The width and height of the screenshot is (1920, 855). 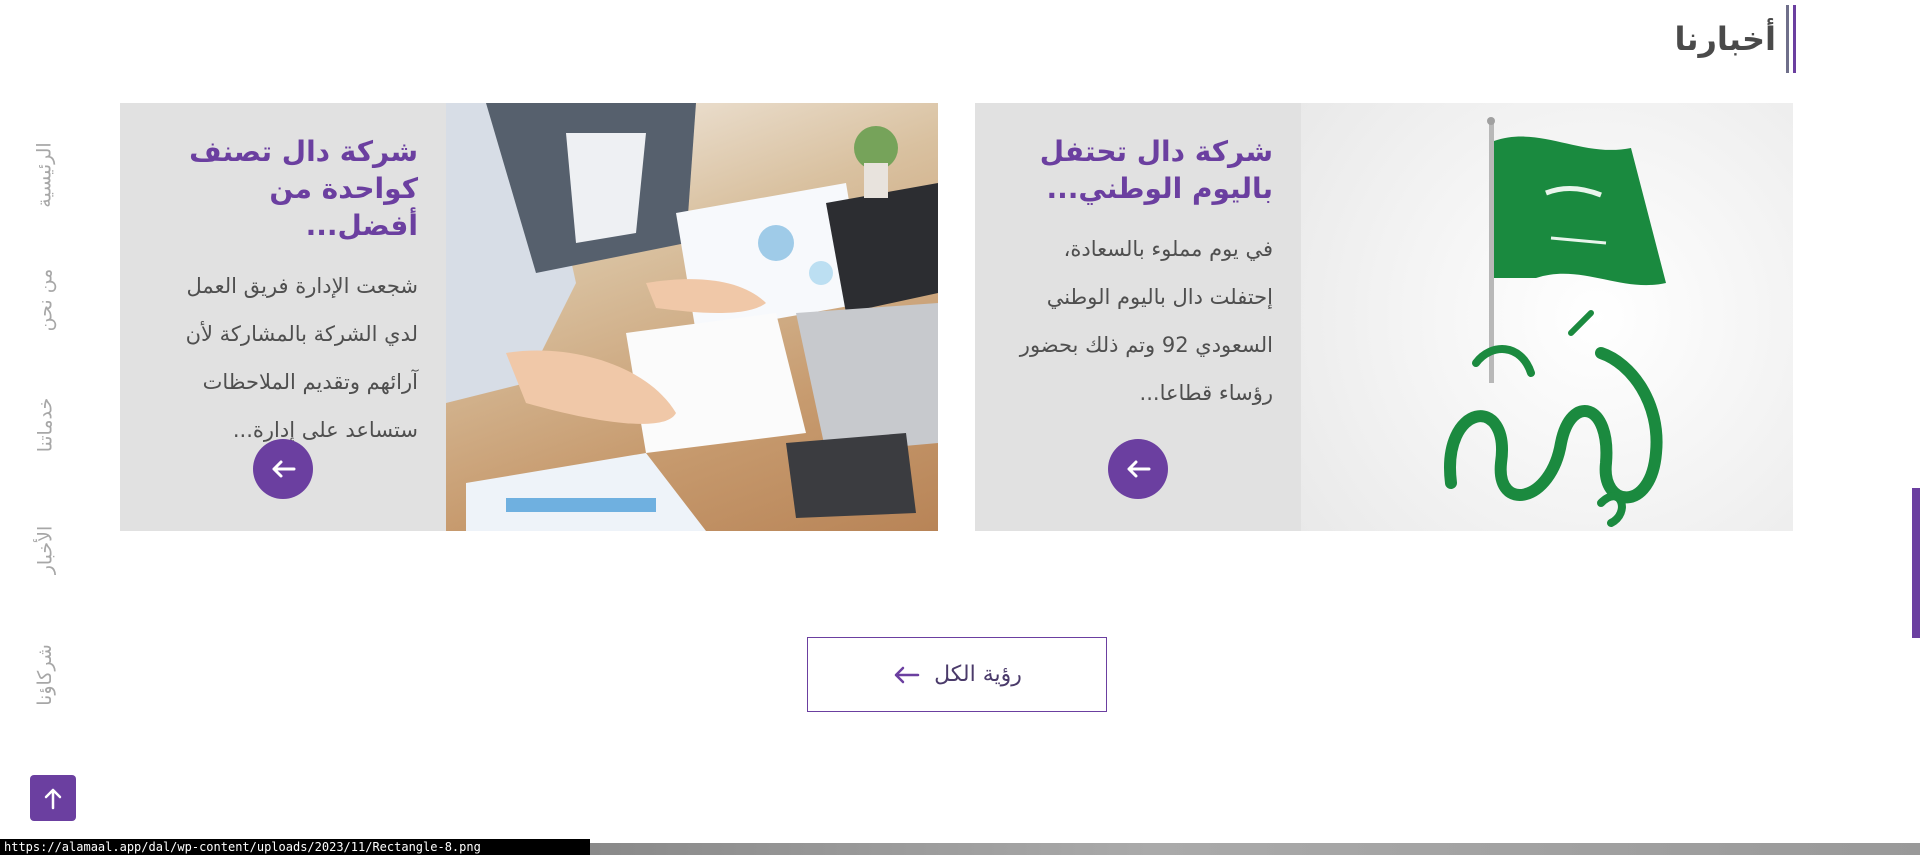 I want to click on side-nav-item-services: خدماتنا, so click(x=45, y=425).